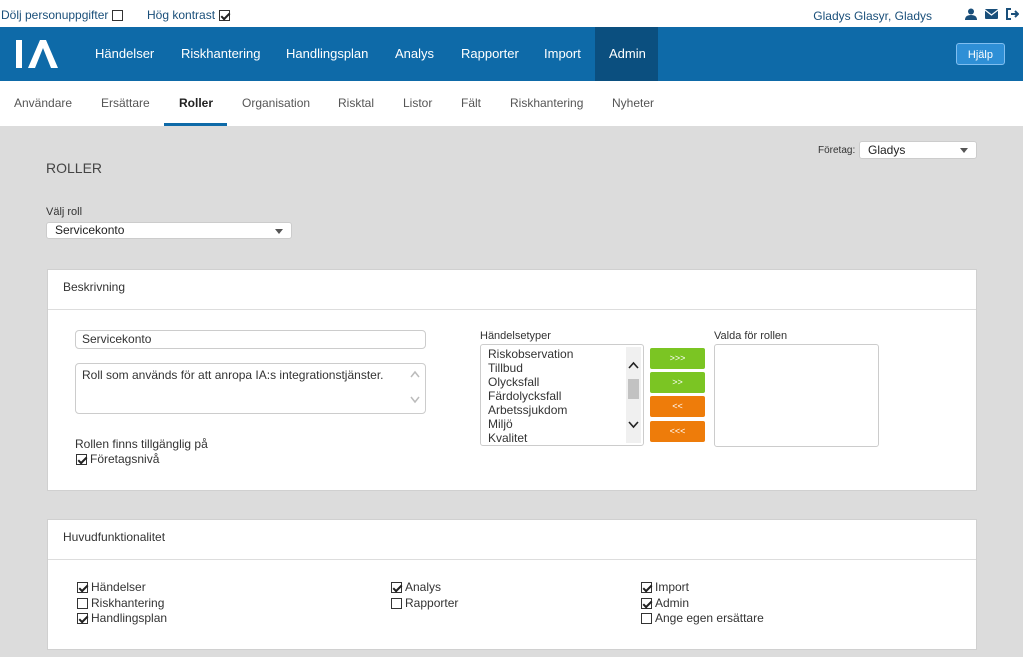  I want to click on list-item: Färdolycksfall, so click(562, 396).